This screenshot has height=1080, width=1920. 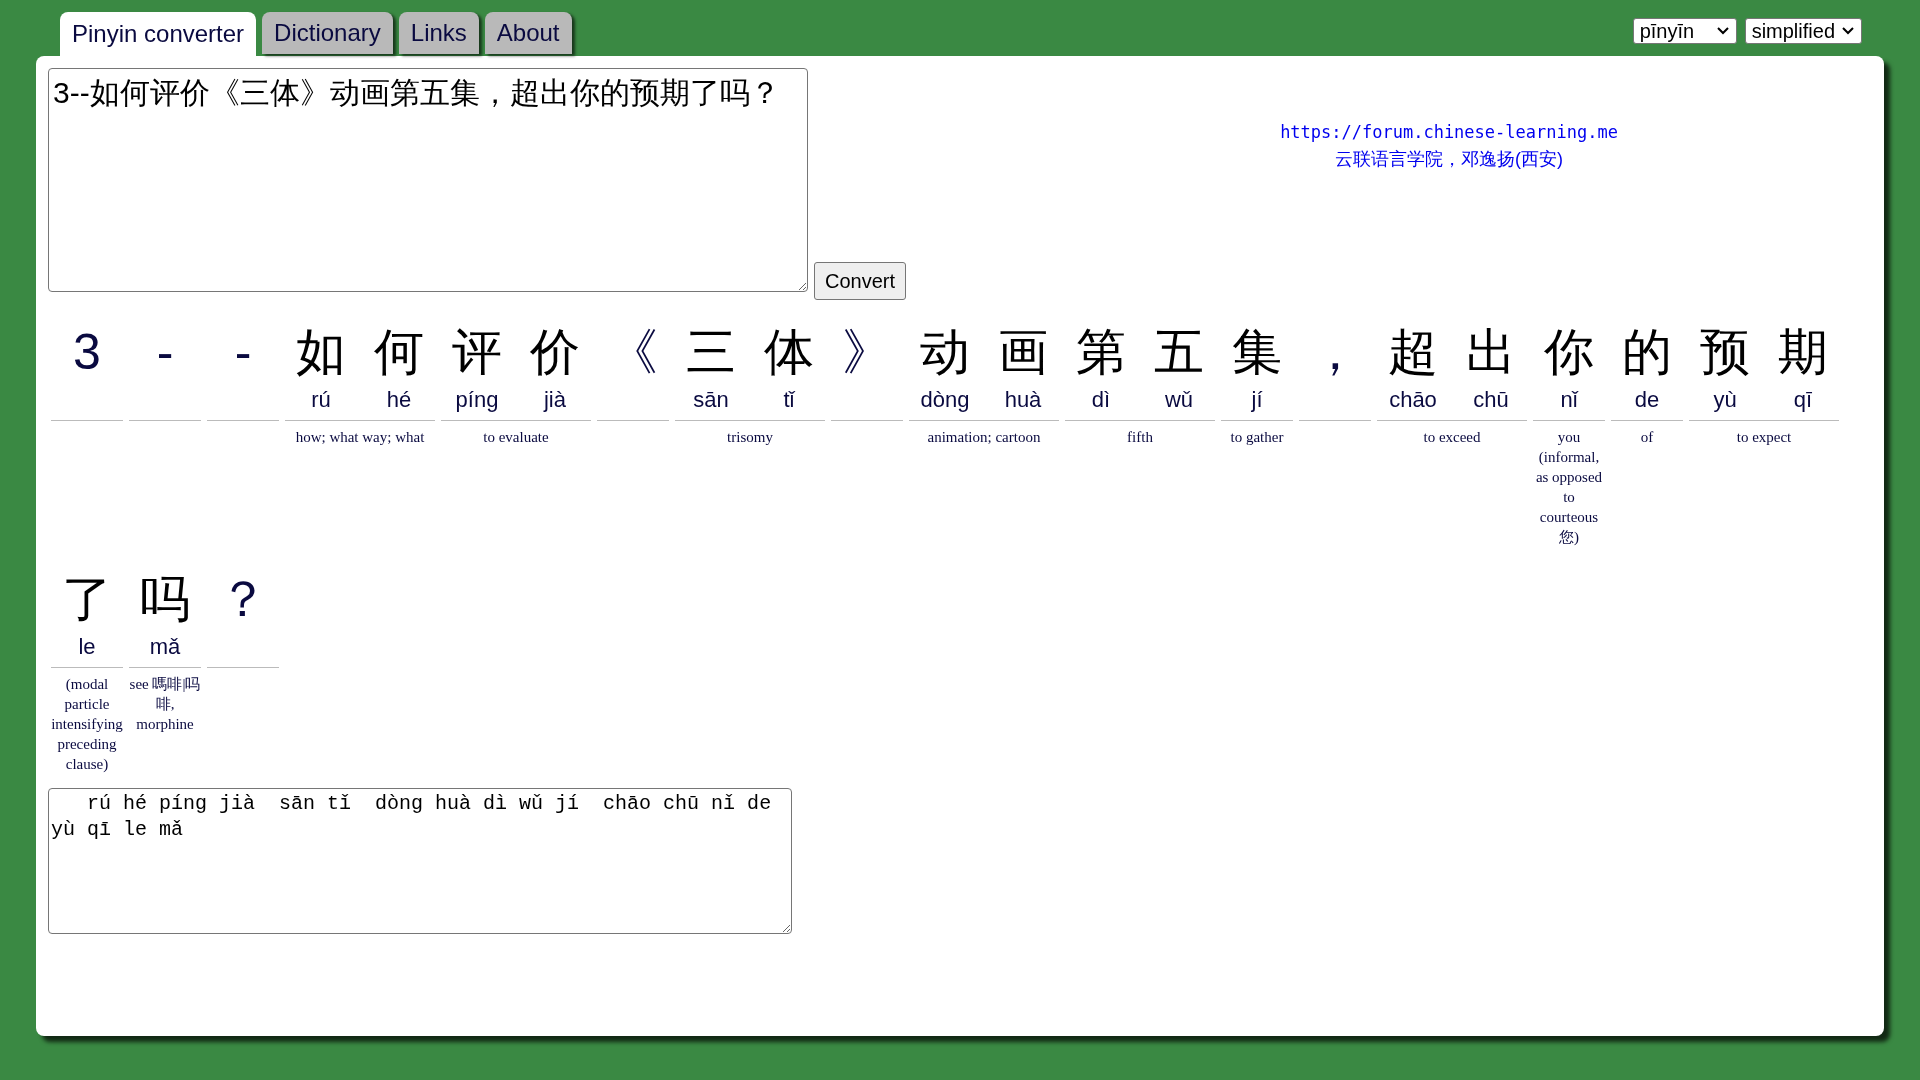 What do you see at coordinates (1413, 352) in the screenshot?
I see `hanzi: 超` at bounding box center [1413, 352].